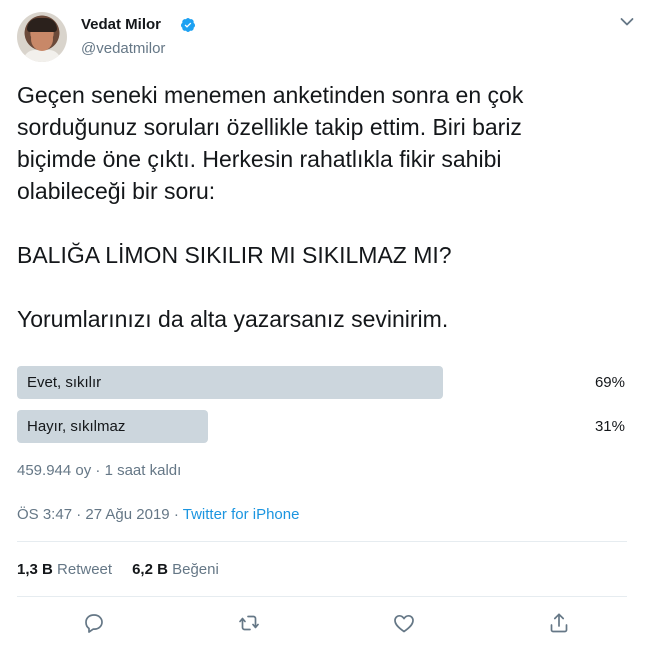 This screenshot has height=648, width=652. Describe the element at coordinates (76, 426) in the screenshot. I see `poll-option-label: Hayır, sıkılmaz` at that location.